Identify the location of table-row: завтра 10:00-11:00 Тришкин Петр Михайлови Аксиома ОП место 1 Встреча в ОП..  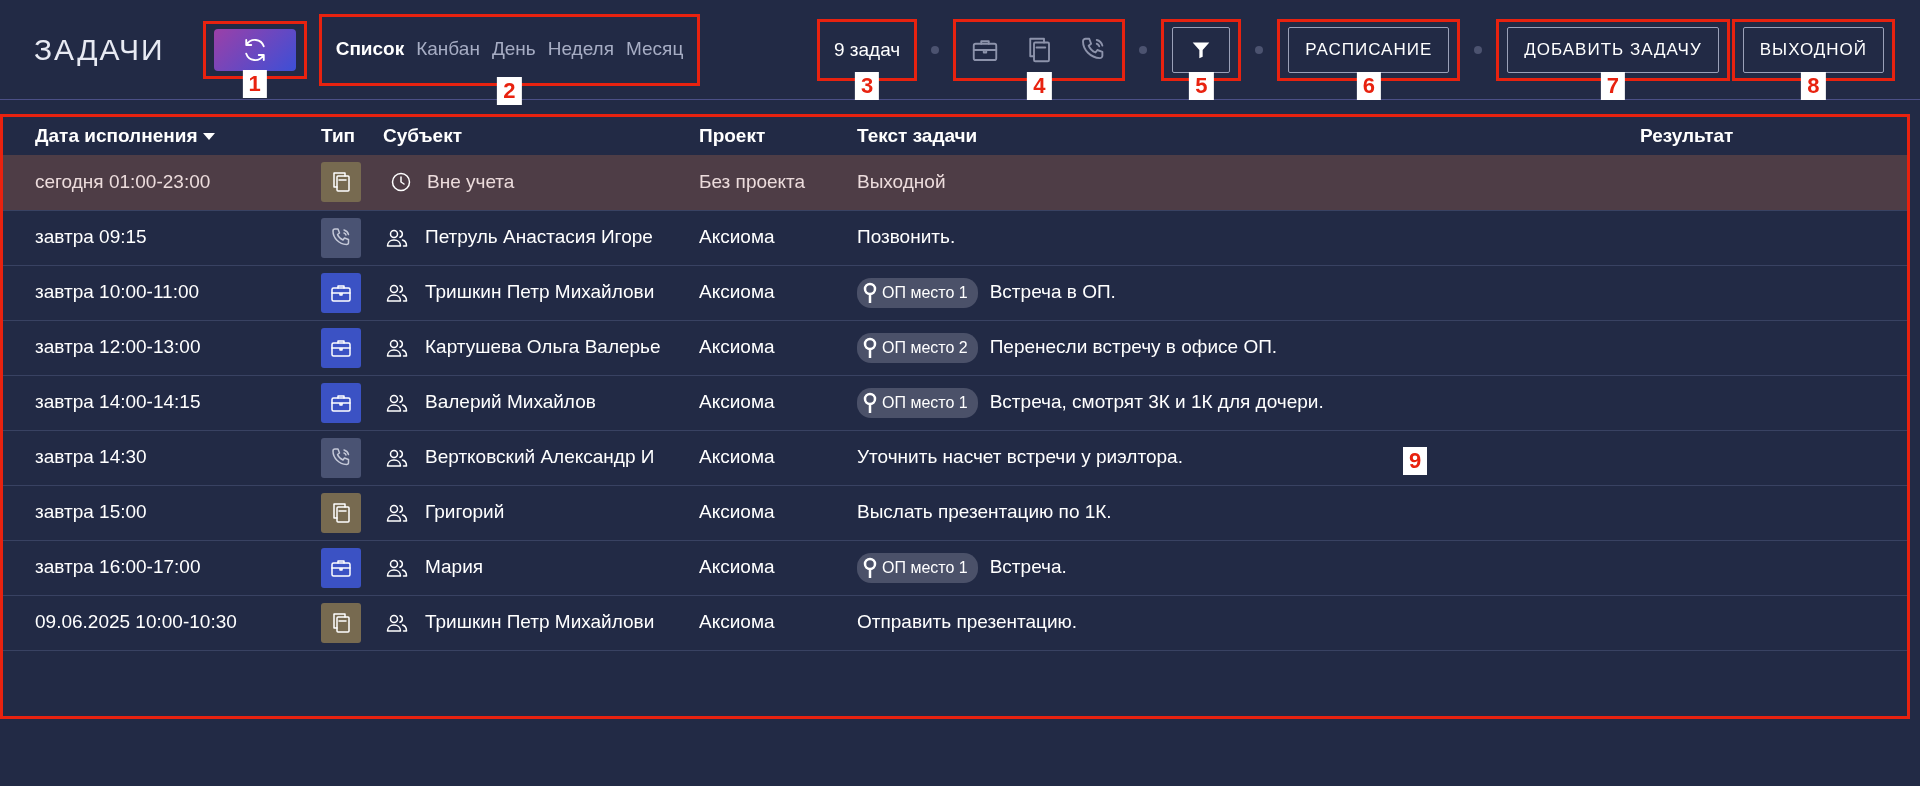
(955, 292).